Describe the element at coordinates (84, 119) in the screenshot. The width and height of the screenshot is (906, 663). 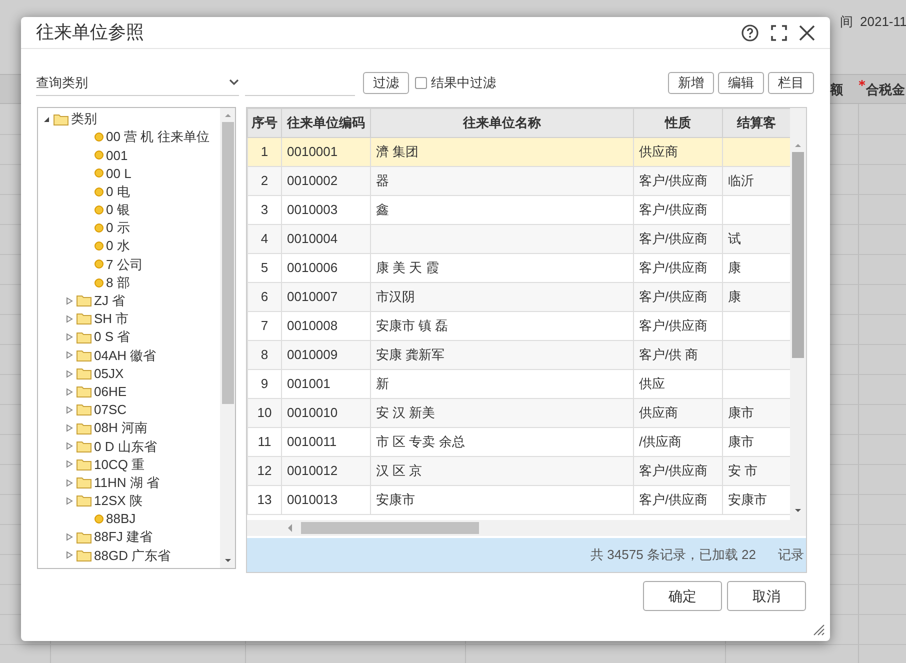
I see `tree-item: 类别` at that location.